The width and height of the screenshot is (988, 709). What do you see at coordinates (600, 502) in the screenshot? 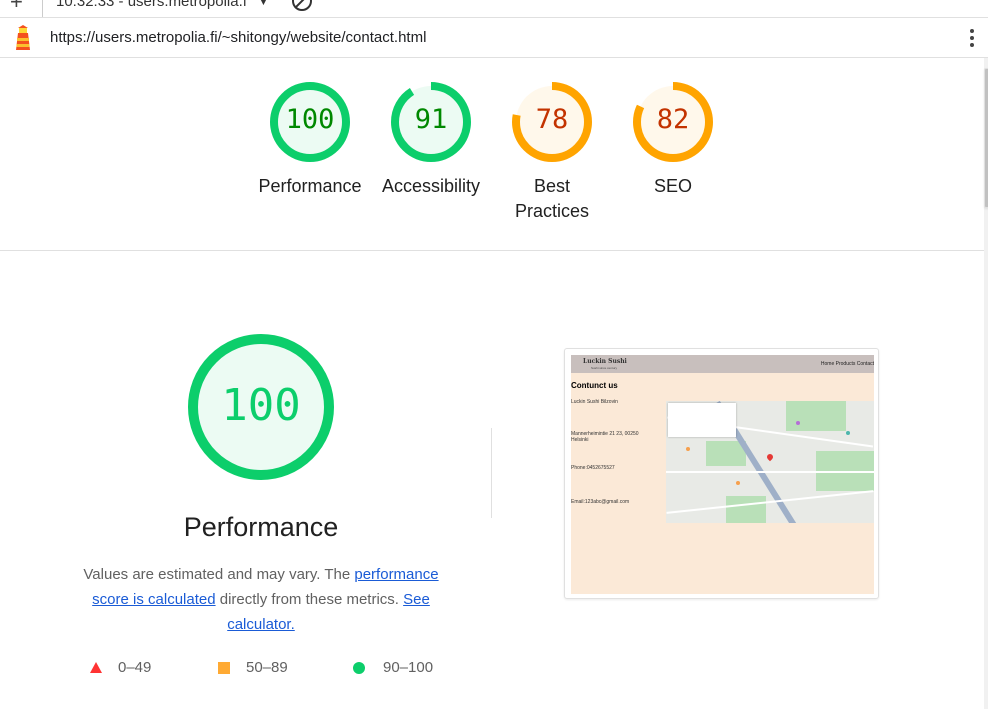
I see `site-email: Email:123abc@gmail.com` at bounding box center [600, 502].